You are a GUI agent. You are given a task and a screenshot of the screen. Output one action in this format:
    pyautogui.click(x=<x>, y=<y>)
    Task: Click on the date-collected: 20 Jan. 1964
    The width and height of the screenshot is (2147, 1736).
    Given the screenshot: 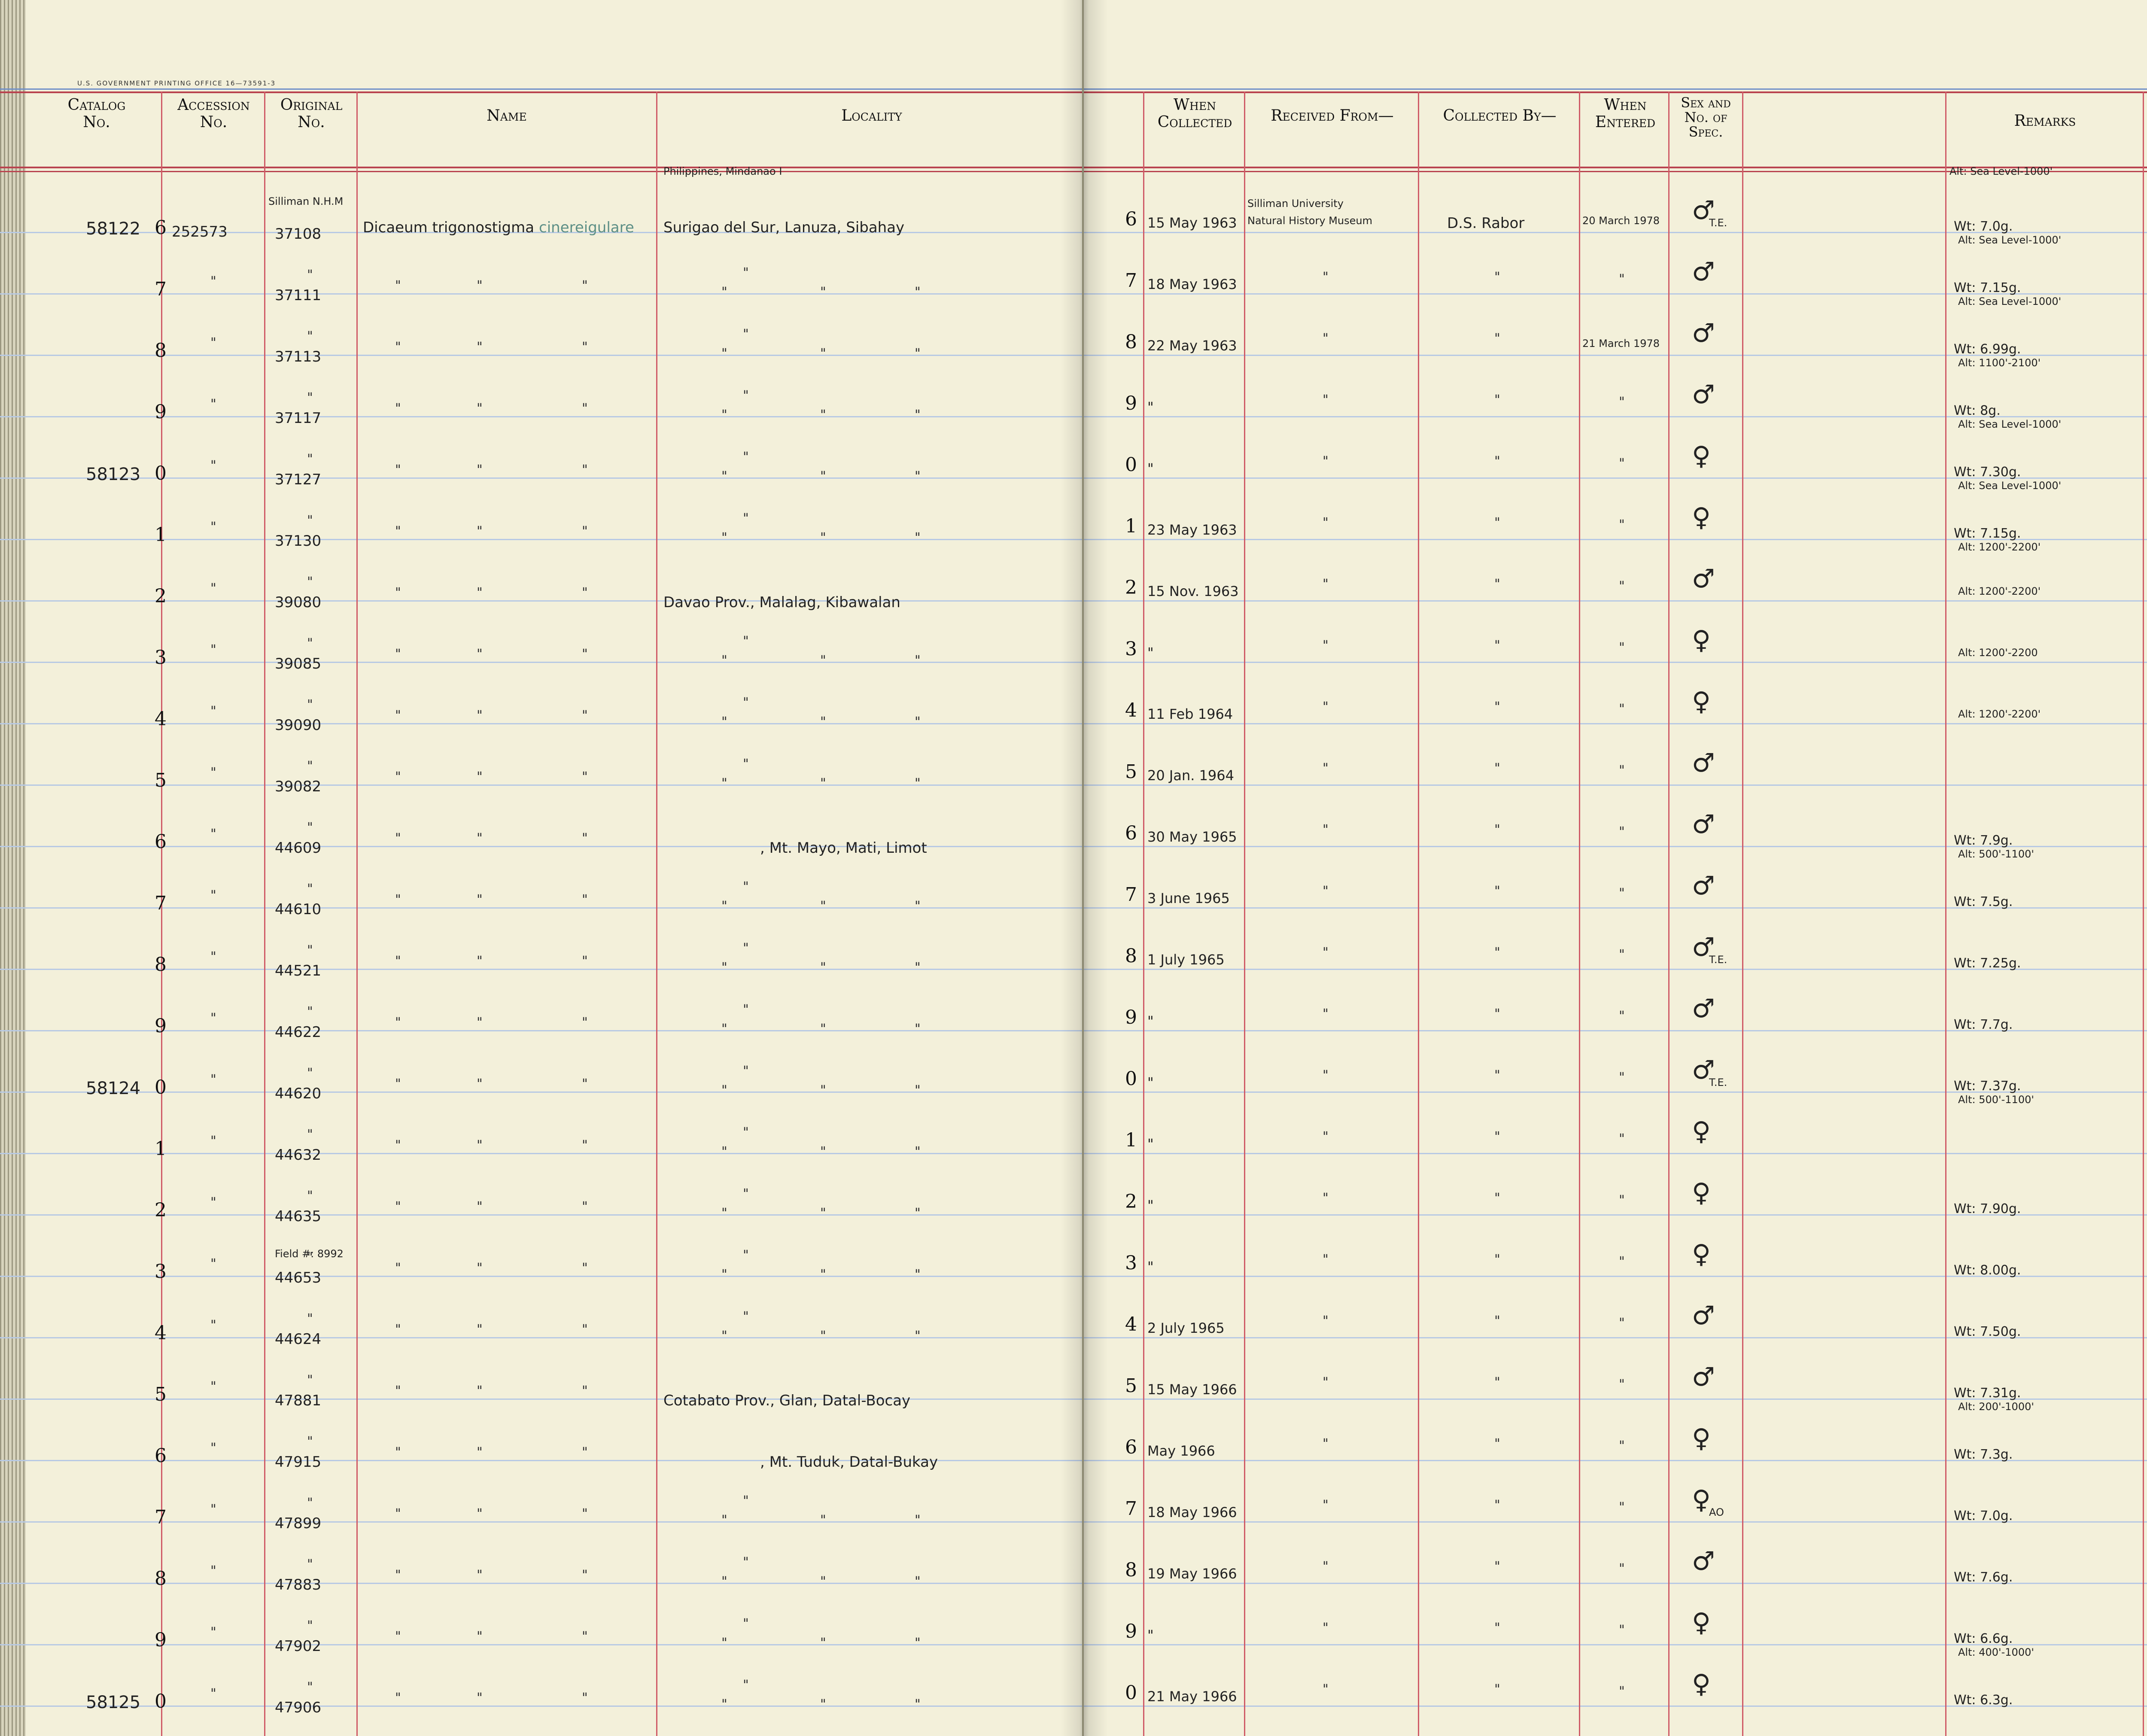 What is the action you would take?
    pyautogui.click(x=1190, y=775)
    